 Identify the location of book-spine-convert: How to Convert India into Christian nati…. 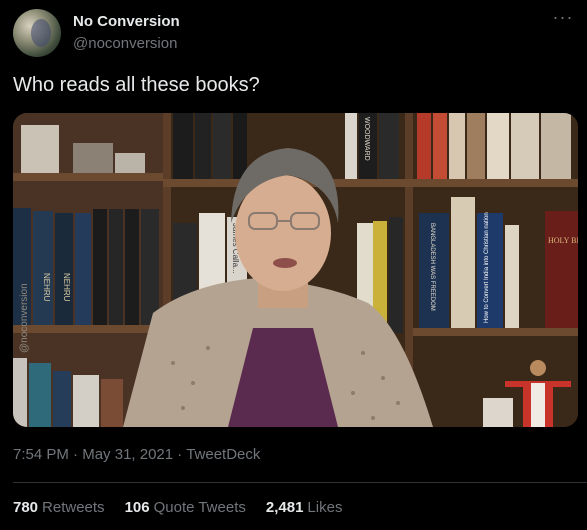
(487, 267).